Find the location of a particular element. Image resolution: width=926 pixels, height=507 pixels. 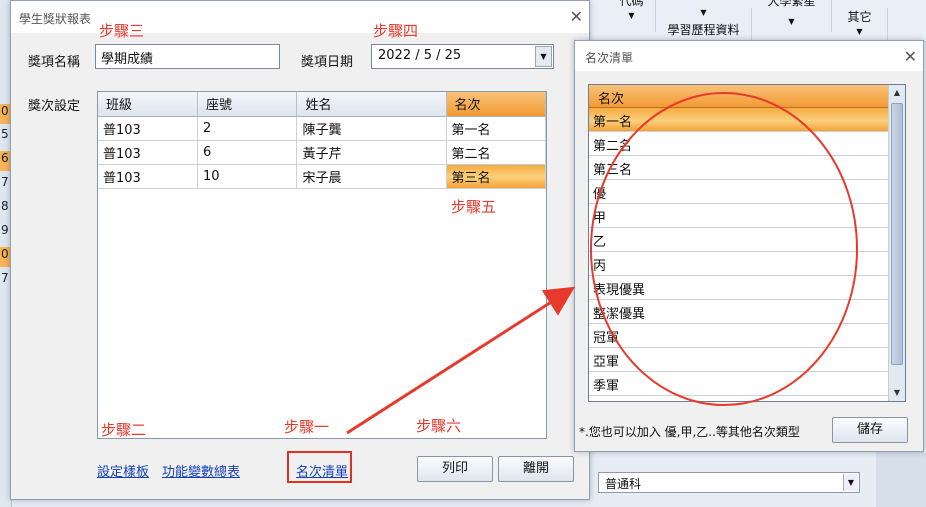

annotation-arrow is located at coordinates (461, 360).